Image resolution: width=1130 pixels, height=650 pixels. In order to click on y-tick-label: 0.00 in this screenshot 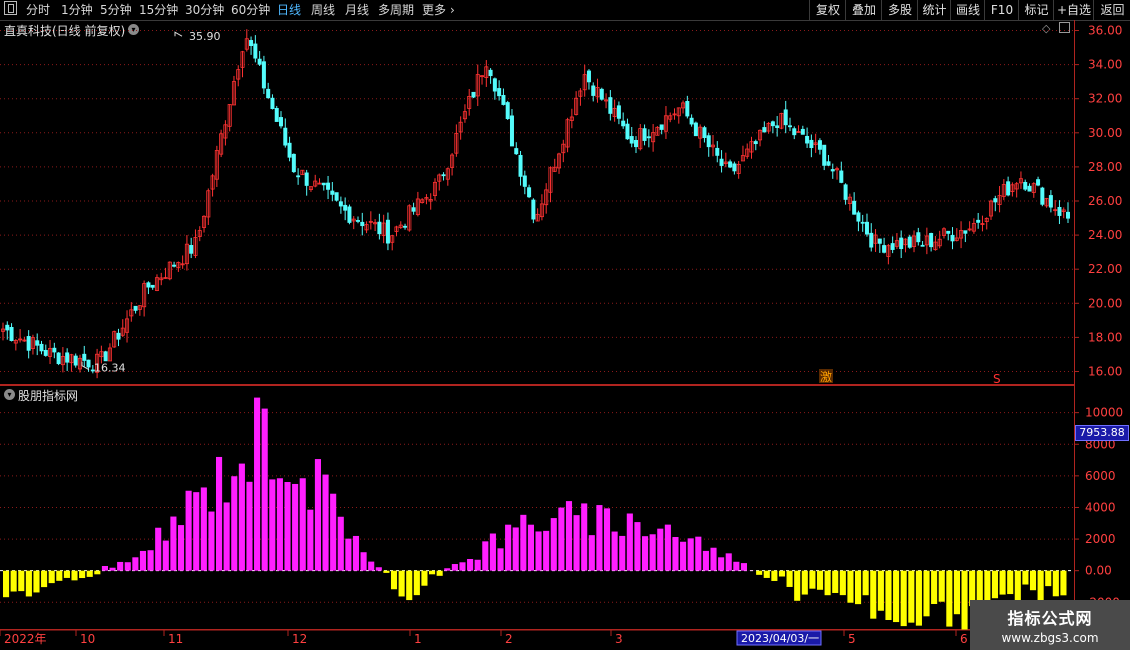, I will do `click(1098, 571)`.